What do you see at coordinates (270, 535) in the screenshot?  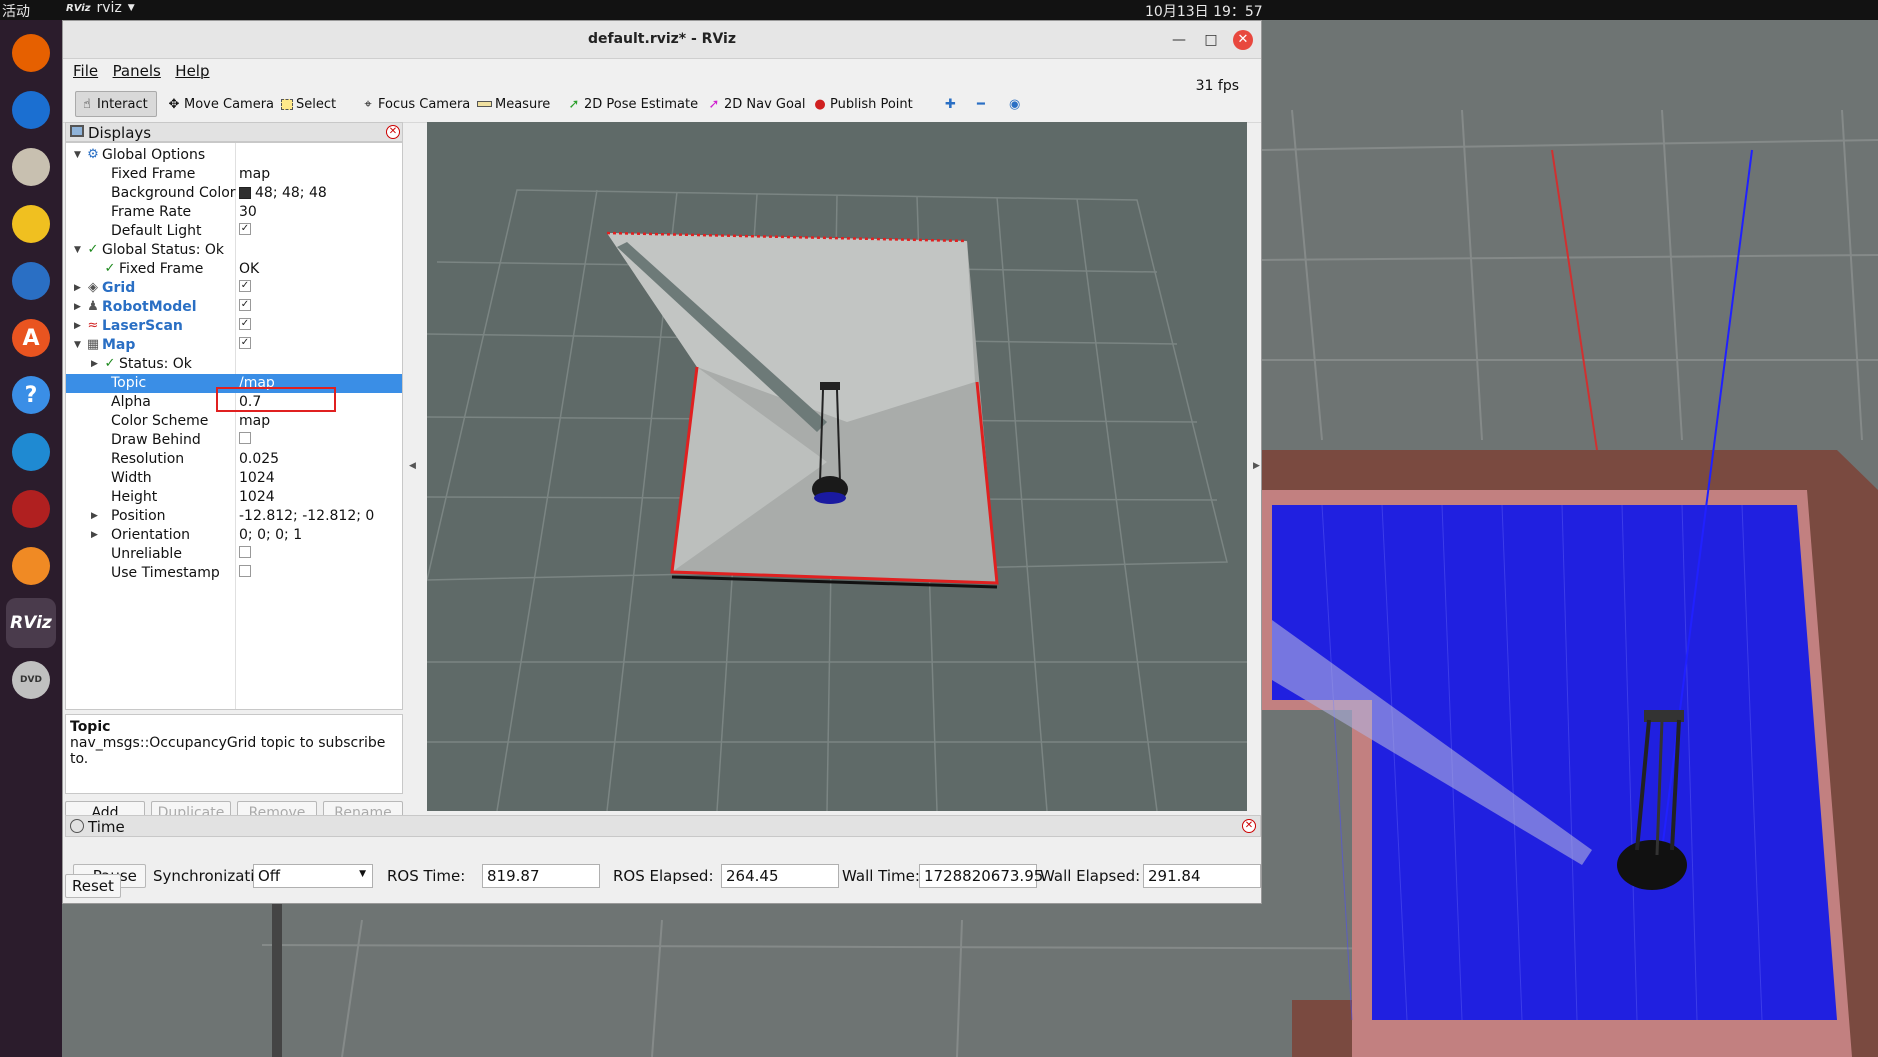 I see `display-row-value: 0; 0; 0; 1` at bounding box center [270, 535].